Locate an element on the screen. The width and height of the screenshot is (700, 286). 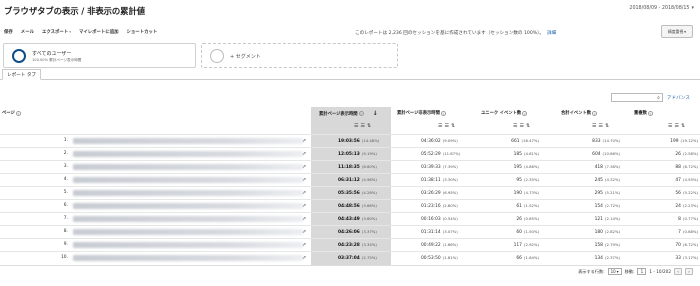
add-to-dashboard-button: マイレポートに追加 is located at coordinates (99, 32).